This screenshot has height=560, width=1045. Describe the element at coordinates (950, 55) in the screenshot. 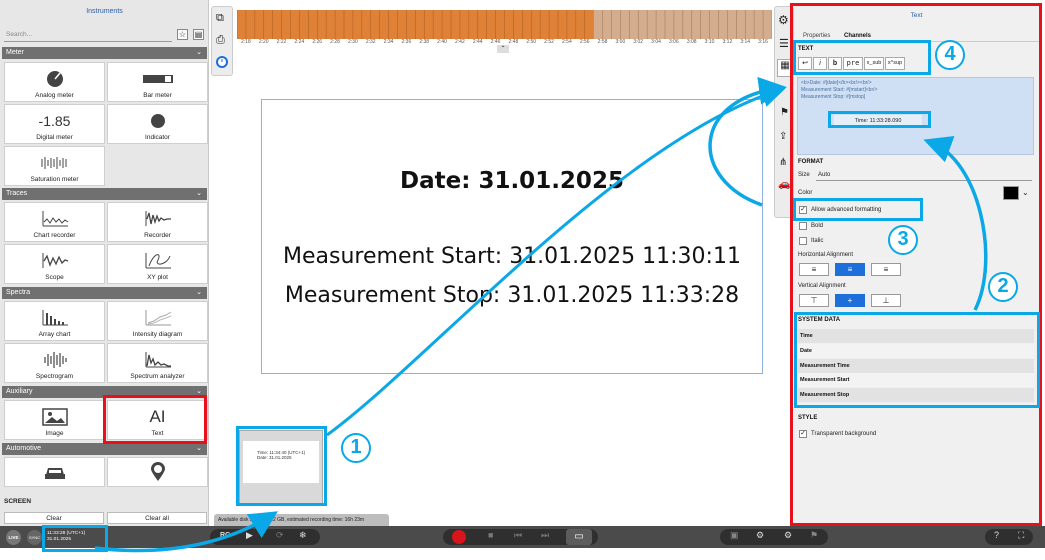

I see `annotation-number-4: 4` at that location.